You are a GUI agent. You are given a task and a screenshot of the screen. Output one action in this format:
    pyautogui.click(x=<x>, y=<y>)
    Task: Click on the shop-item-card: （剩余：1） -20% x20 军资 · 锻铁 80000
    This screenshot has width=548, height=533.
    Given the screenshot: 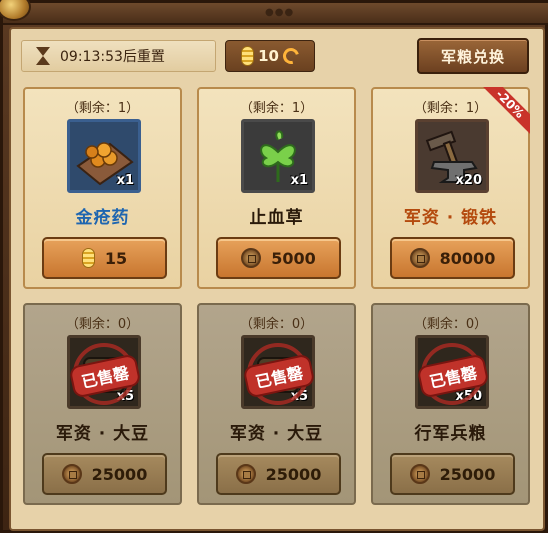 What is the action you would take?
    pyautogui.click(x=450, y=188)
    